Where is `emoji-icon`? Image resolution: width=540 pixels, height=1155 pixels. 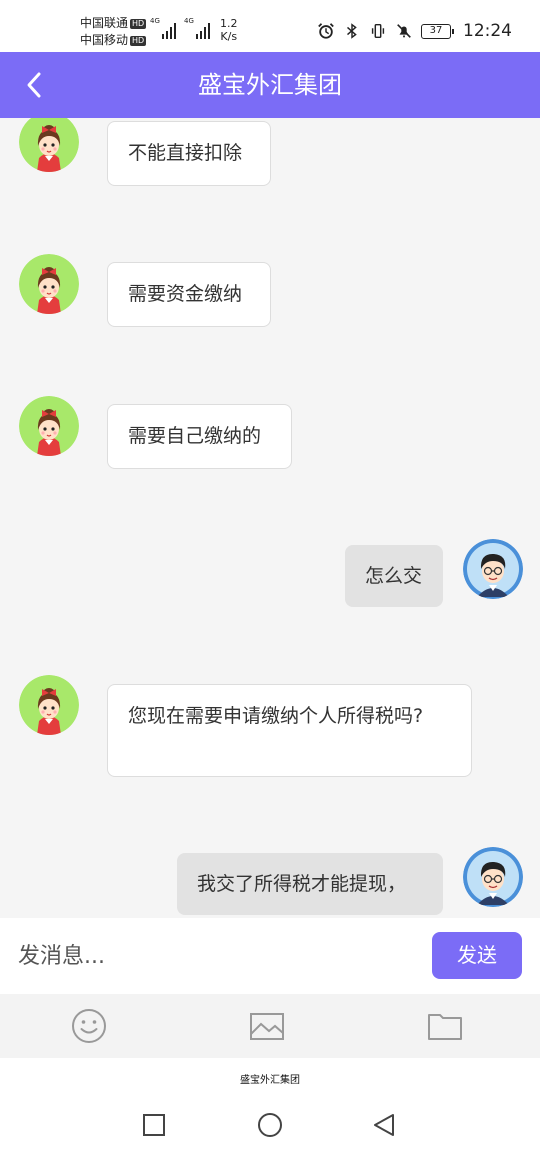 emoji-icon is located at coordinates (89, 1026).